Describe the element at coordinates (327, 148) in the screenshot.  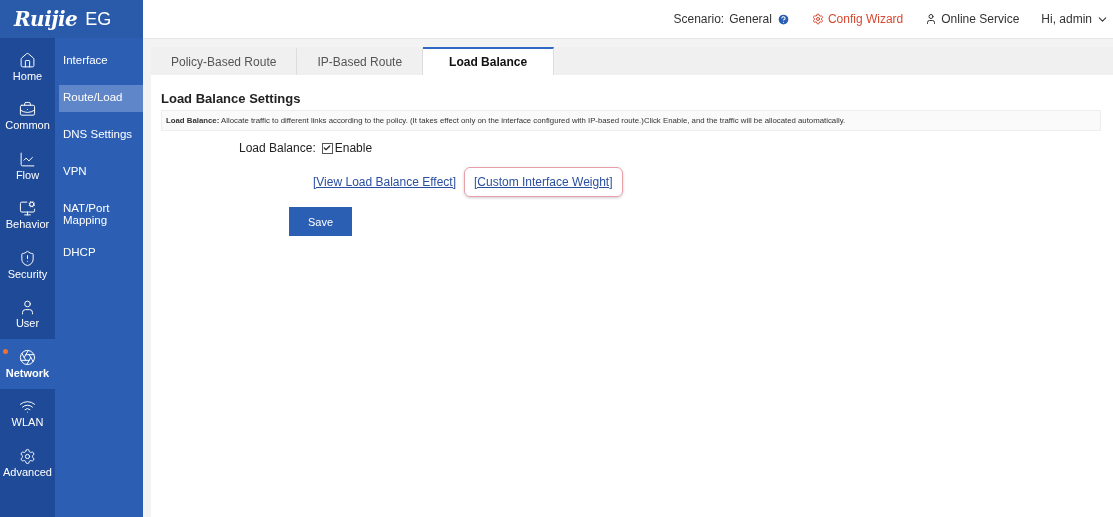
I see `enable-checkbox` at that location.